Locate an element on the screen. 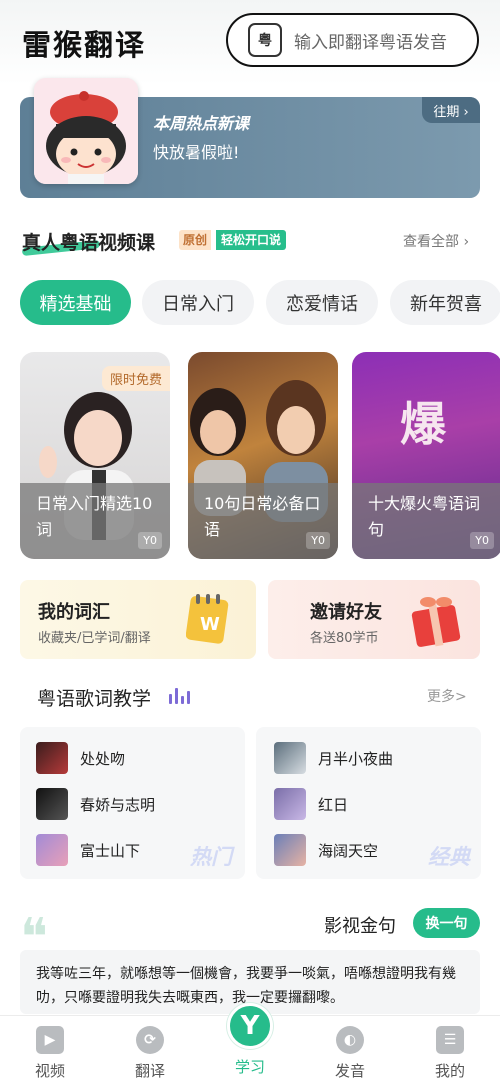 Image resolution: width=500 pixels, height=1085 pixels. song-title: 春娇与志明 is located at coordinates (118, 804).